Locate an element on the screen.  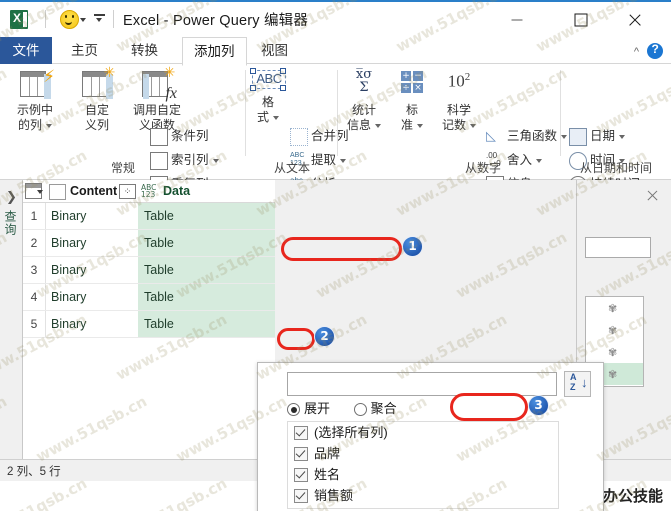
qat-more-icon is located at coordinates (99, 18).